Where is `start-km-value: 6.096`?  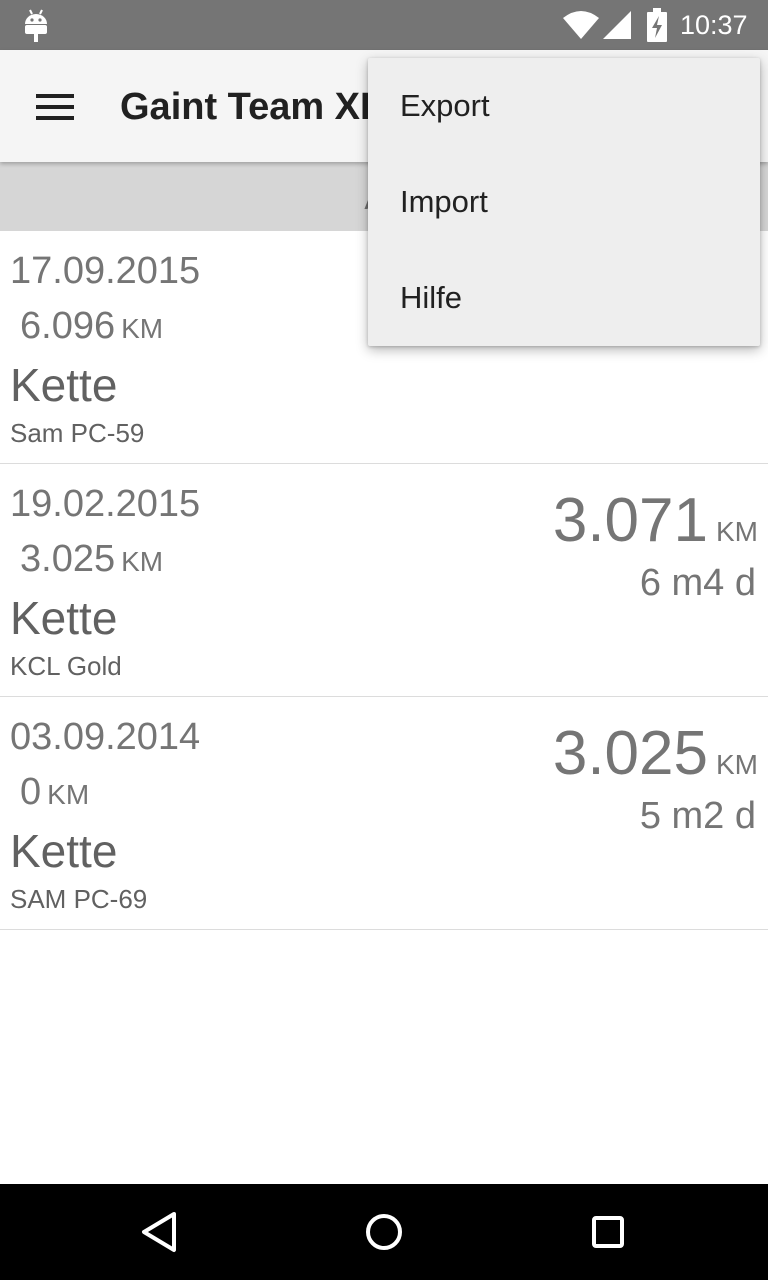 start-km-value: 6.096 is located at coordinates (68, 326).